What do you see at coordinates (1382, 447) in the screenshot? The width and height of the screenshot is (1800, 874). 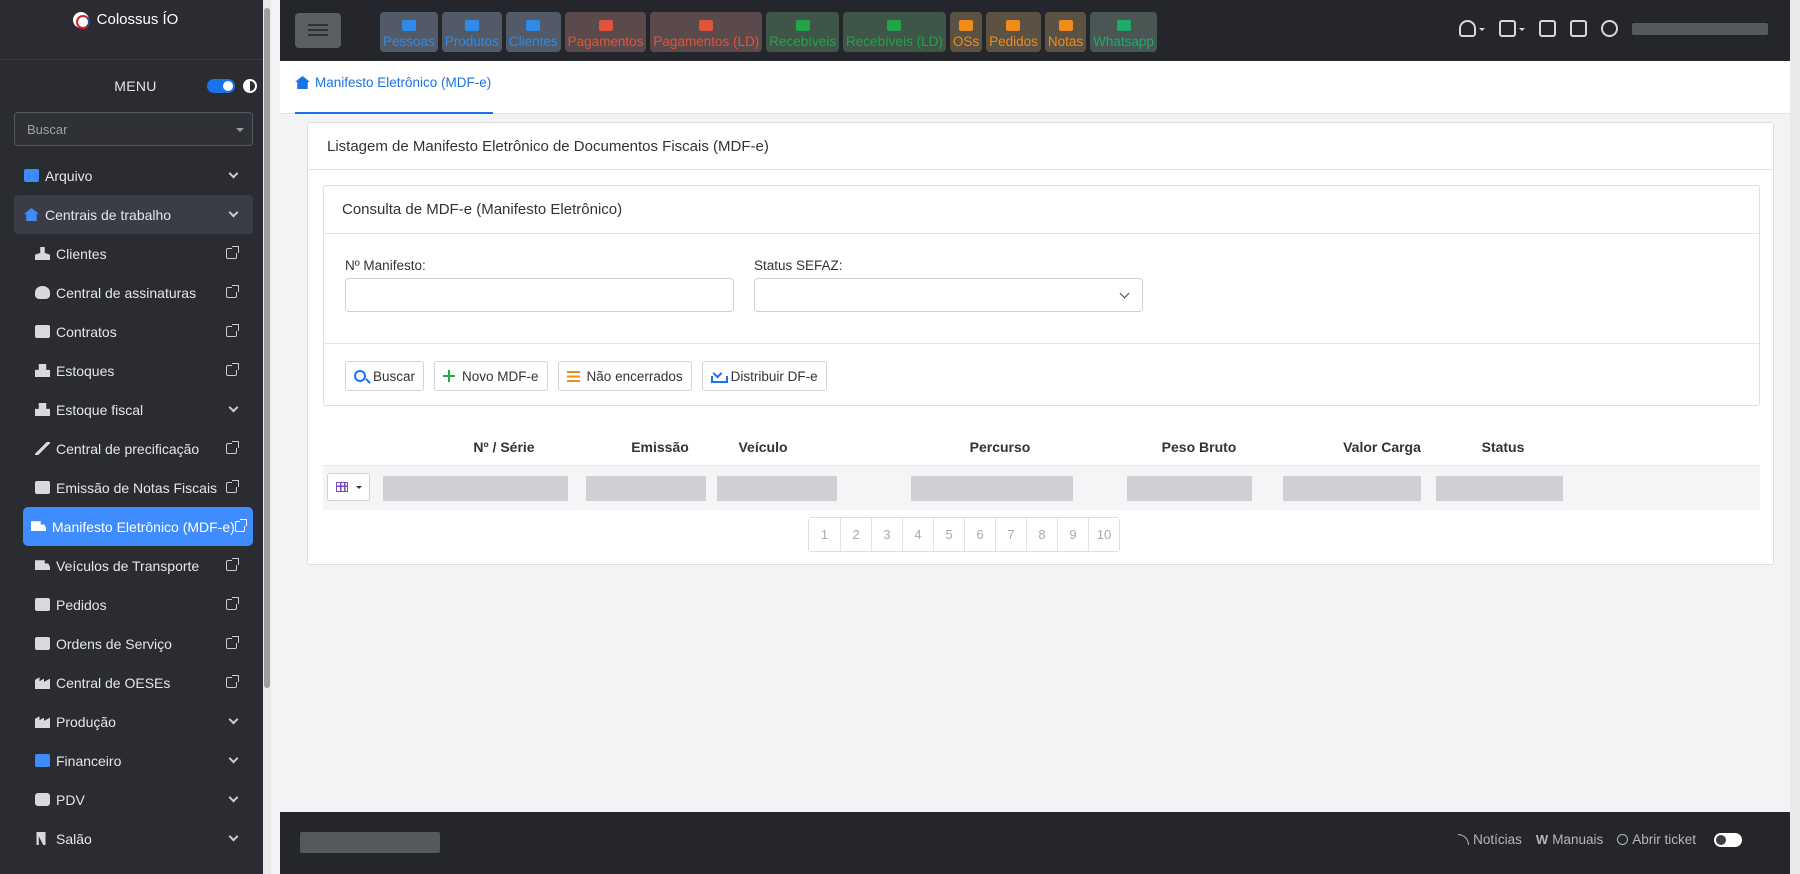 I see `column-header: Valor Carga` at bounding box center [1382, 447].